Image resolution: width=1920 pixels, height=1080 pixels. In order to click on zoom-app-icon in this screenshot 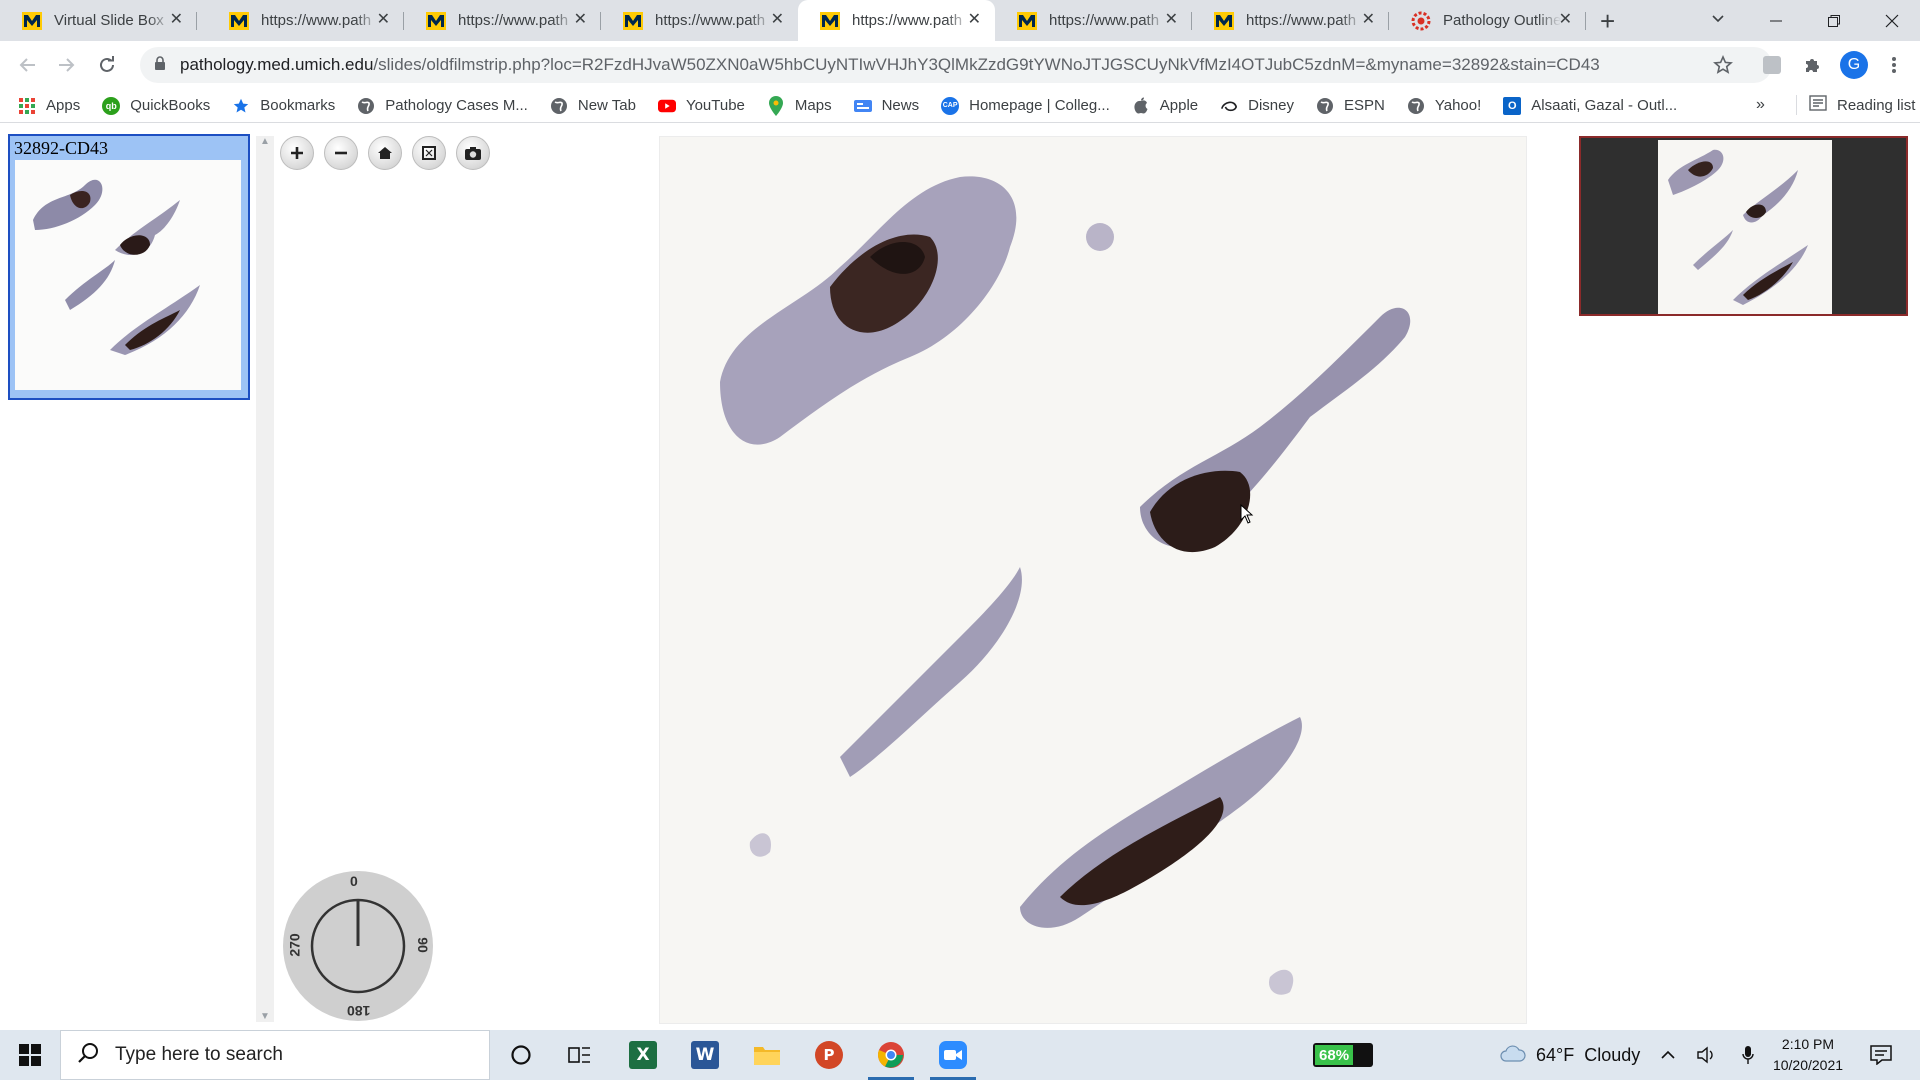, I will do `click(953, 1055)`.